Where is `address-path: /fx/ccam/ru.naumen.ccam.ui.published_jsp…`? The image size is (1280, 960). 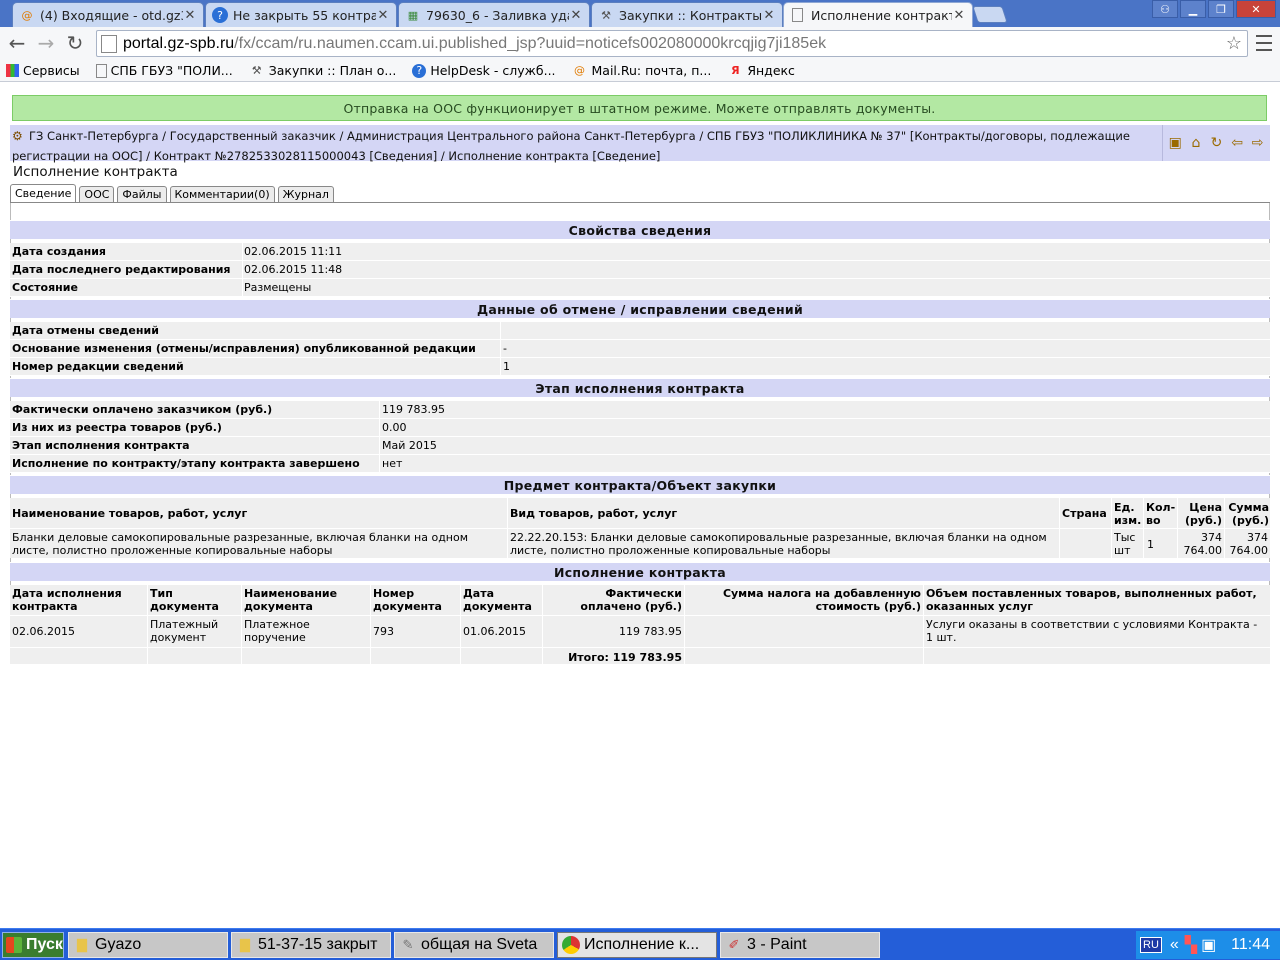
address-path: /fx/ccam/ru.naumen.ccam.ui.published_jsp… is located at coordinates (530, 43).